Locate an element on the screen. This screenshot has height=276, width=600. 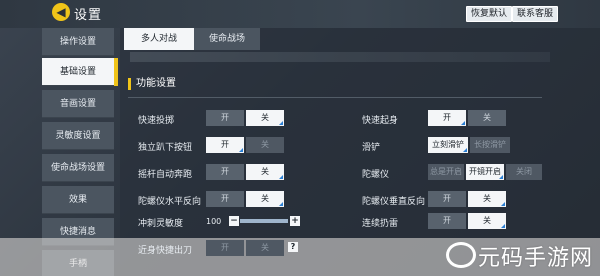
quick-throw-off: 关 is located at coordinates (265, 118).